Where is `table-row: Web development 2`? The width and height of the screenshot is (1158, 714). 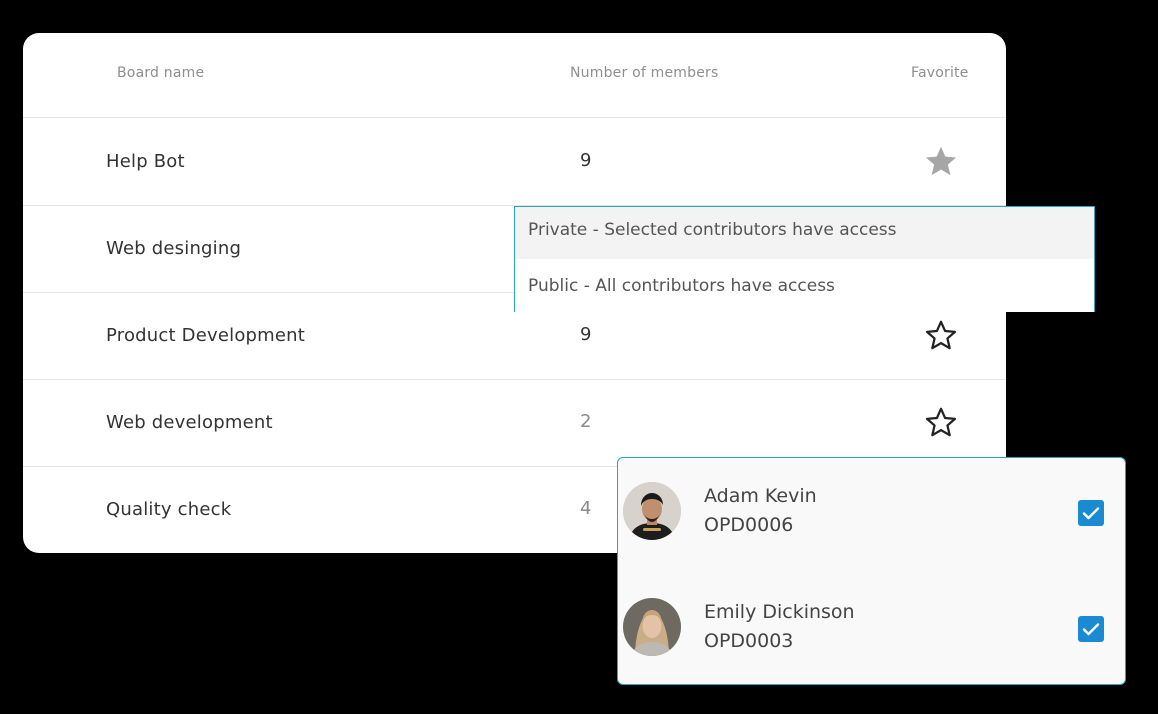 table-row: Web development 2 is located at coordinates (514, 423).